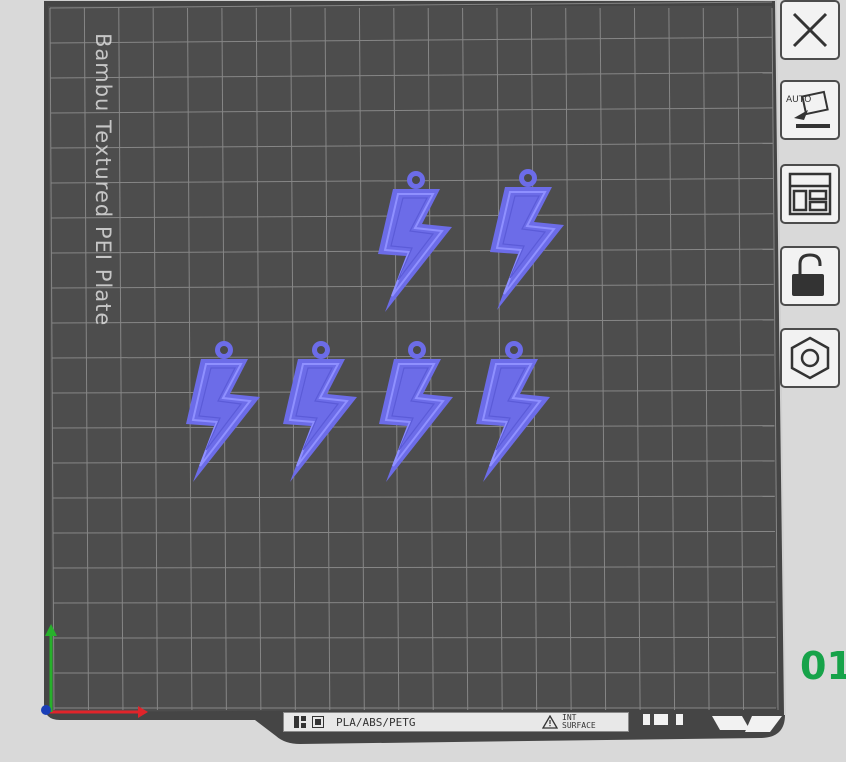  Describe the element at coordinates (456, 722) in the screenshot. I see `plate-info-strip: PLA/ABS/PETG INT SURFACE` at that location.